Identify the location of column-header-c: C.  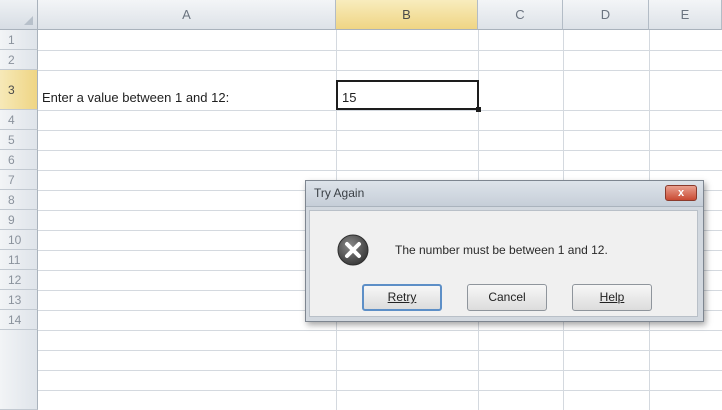
(520, 15).